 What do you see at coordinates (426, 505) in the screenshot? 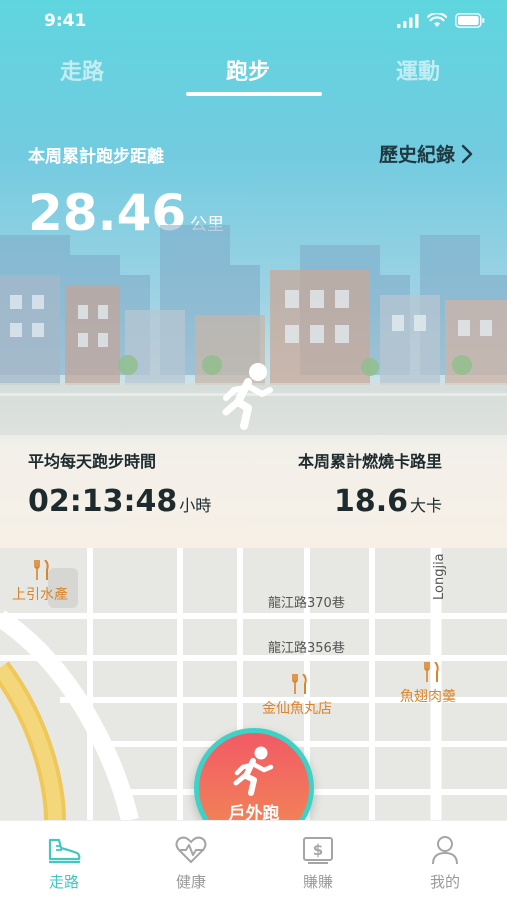
I see `calorie-unit: 大卡` at bounding box center [426, 505].